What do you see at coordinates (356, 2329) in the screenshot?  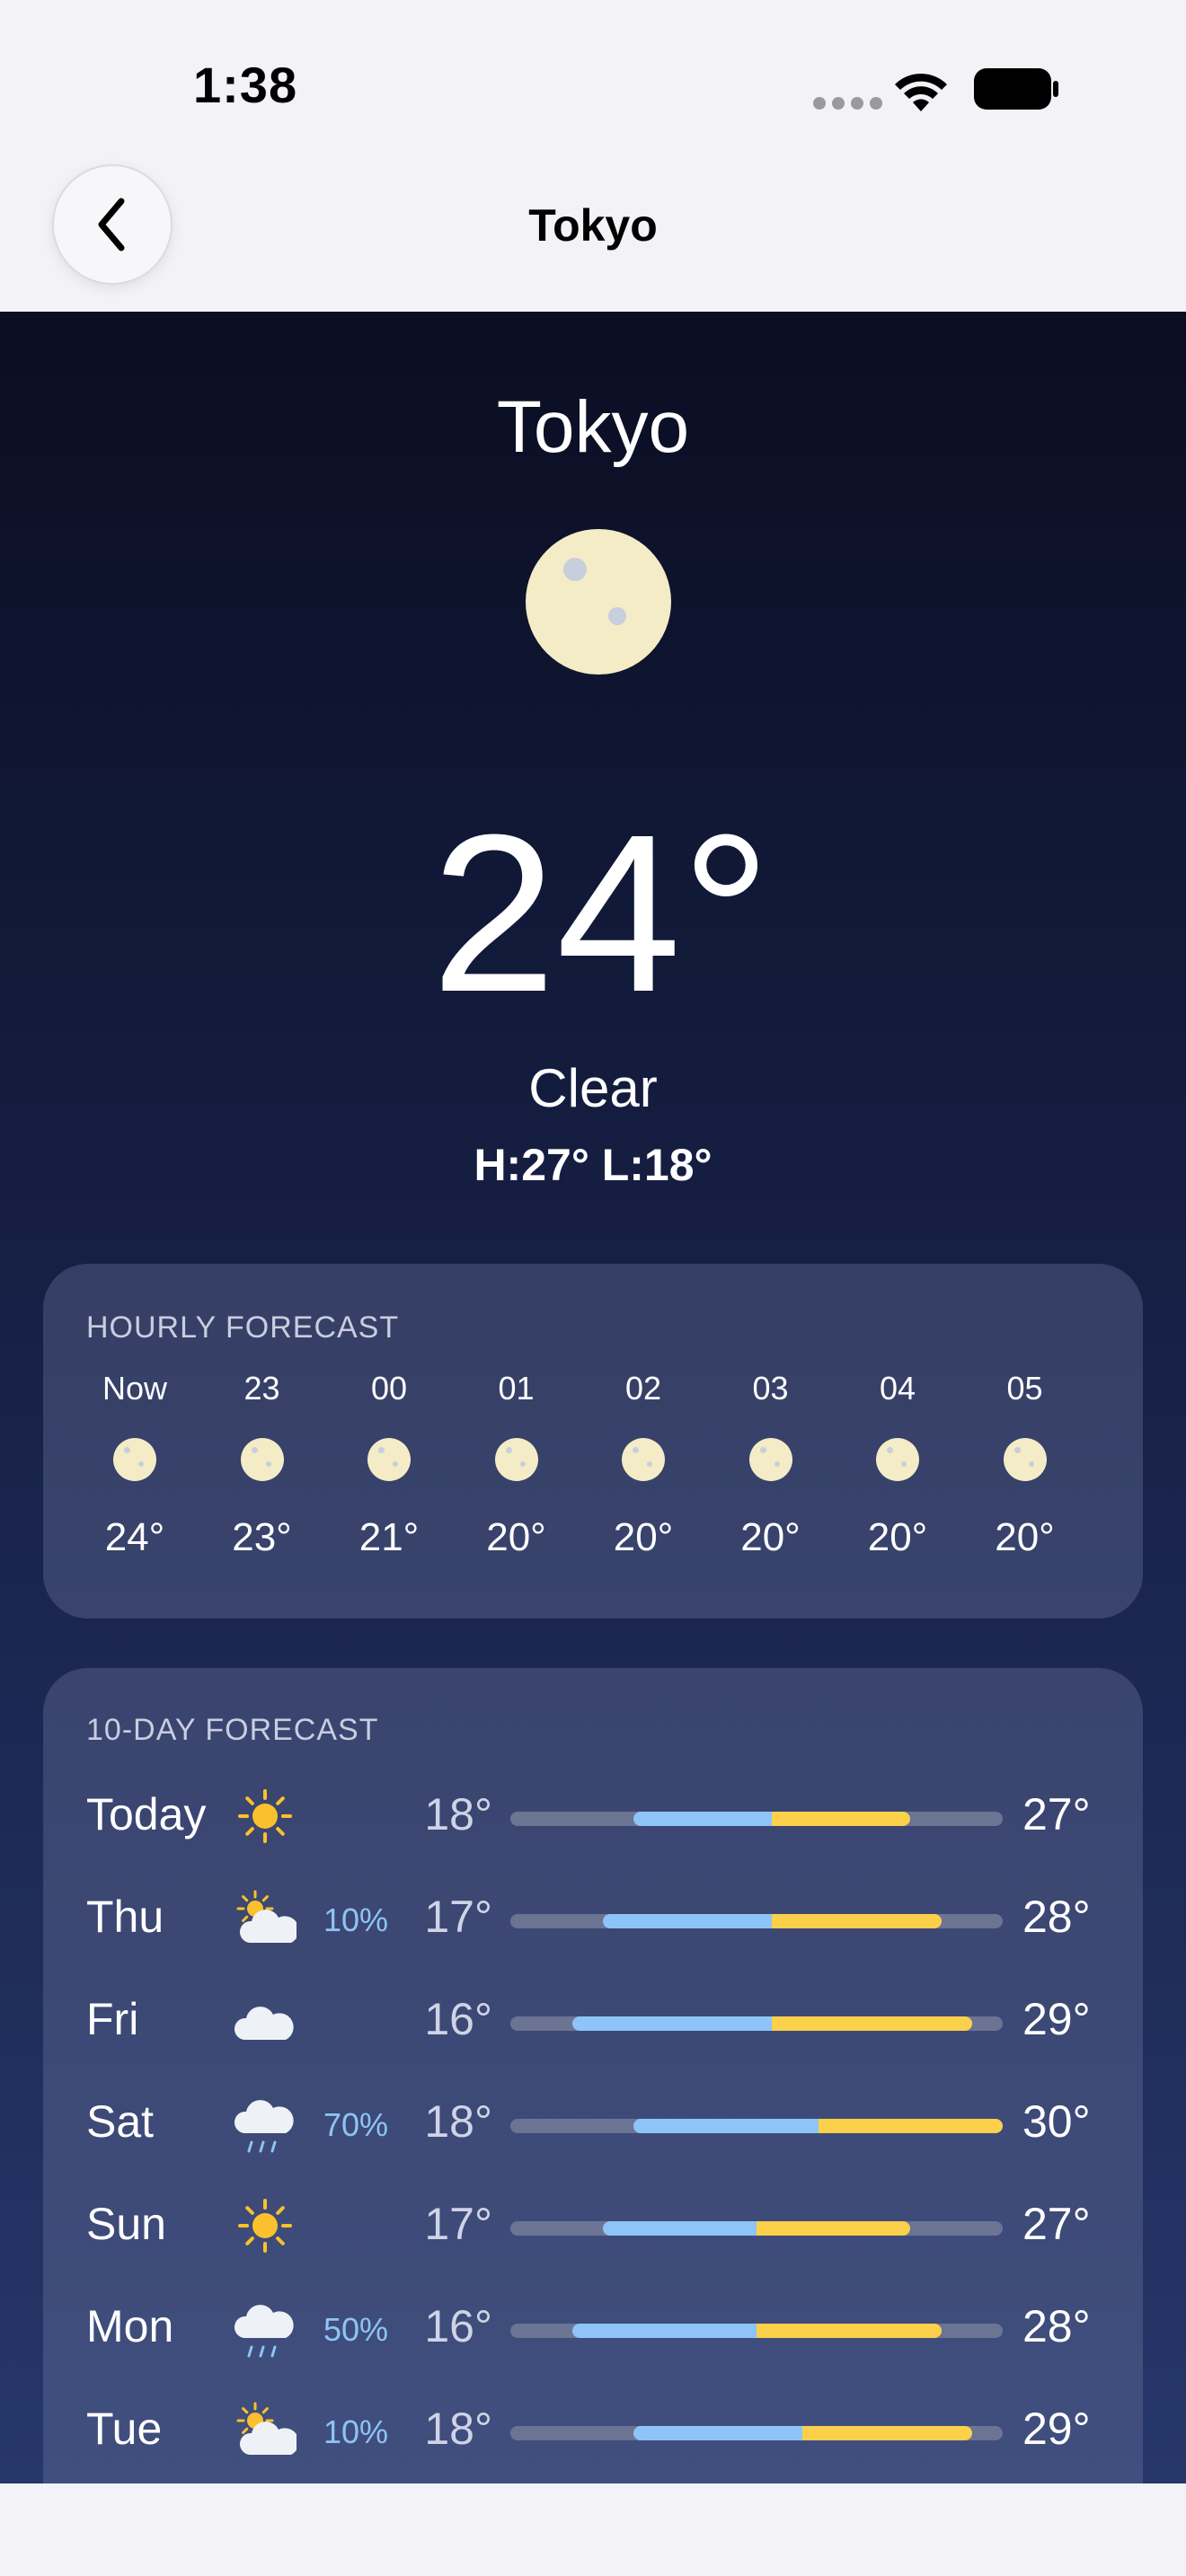 I see `precip-chance: 50%` at bounding box center [356, 2329].